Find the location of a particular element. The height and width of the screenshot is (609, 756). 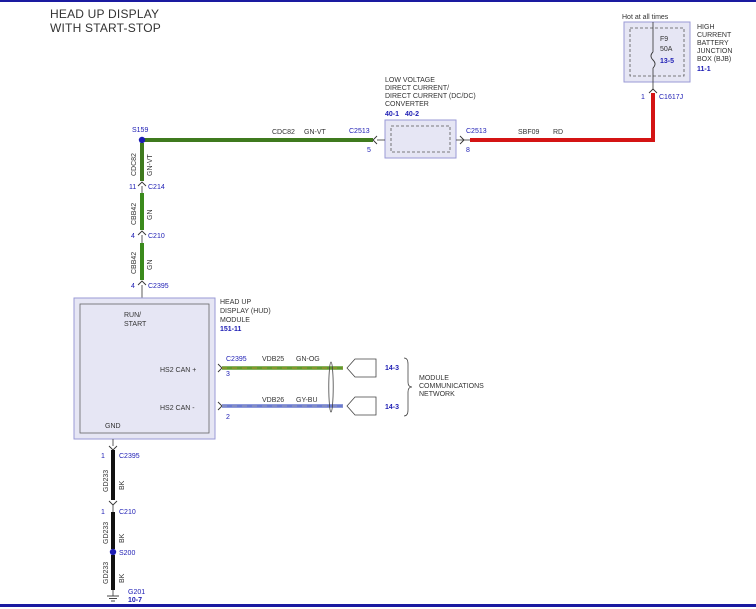

wire-v3-color: GN is located at coordinates (150, 265).